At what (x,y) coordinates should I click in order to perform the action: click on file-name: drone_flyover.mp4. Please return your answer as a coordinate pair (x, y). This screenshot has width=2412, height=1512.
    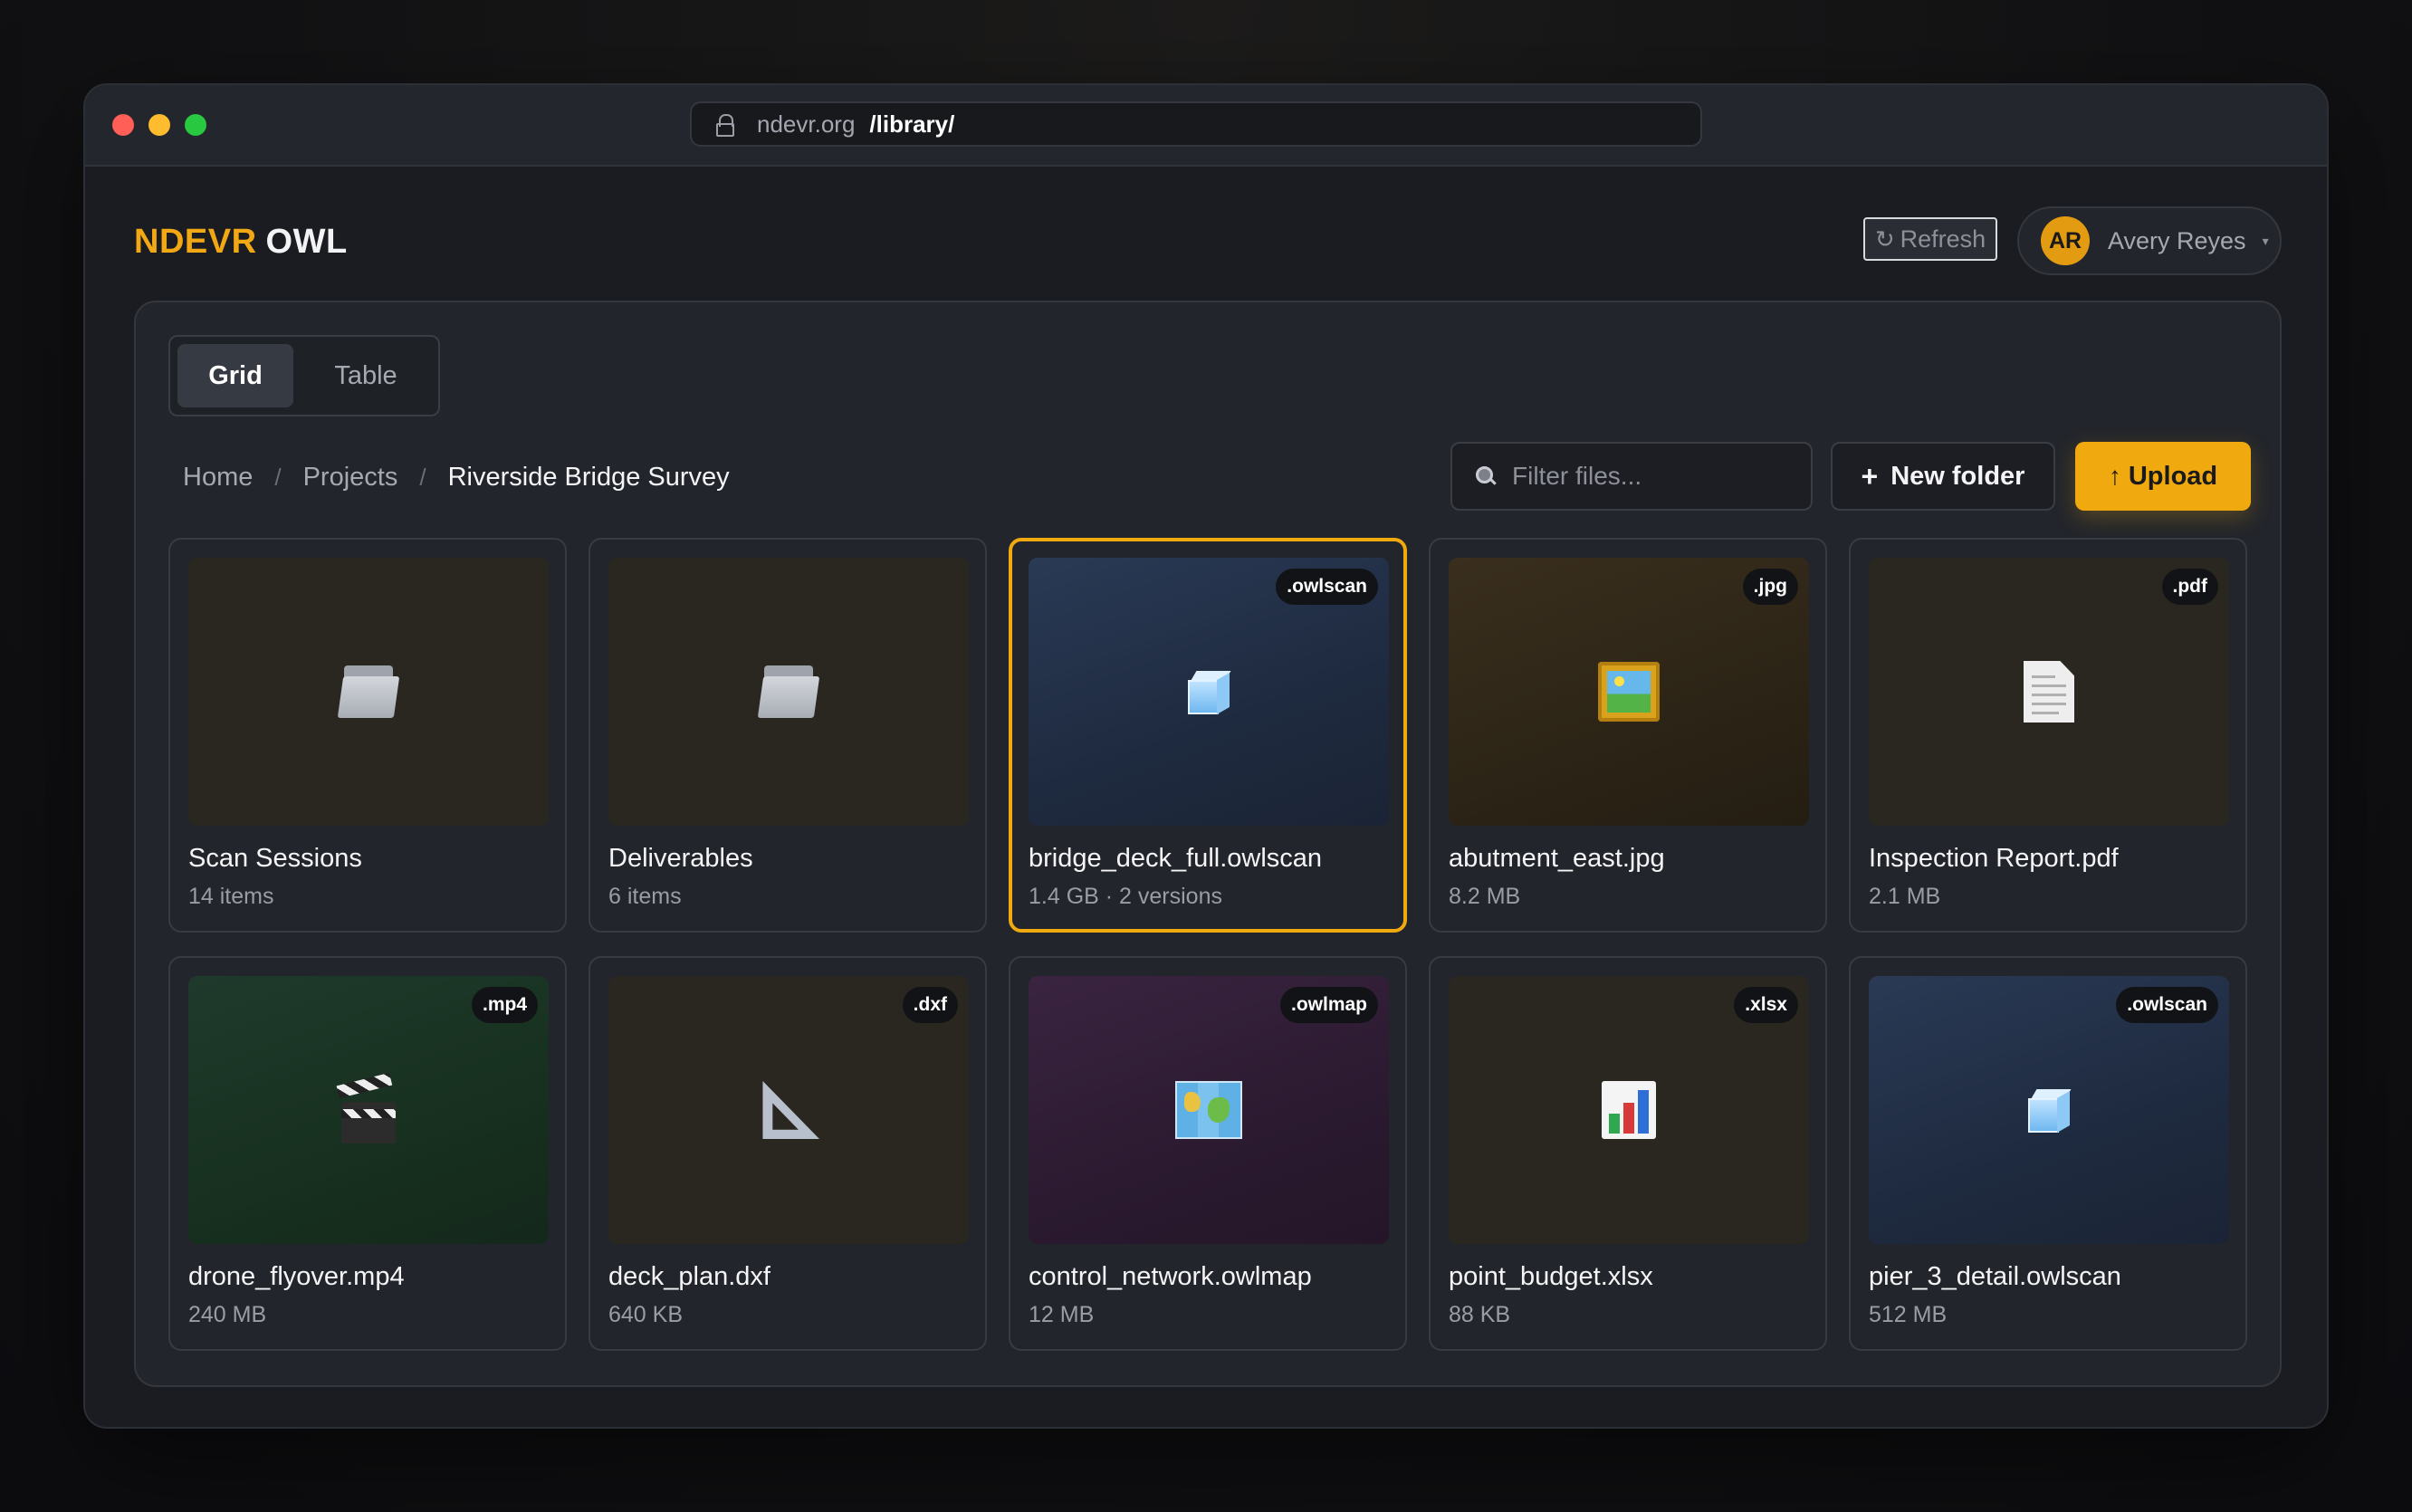
    Looking at the image, I should click on (296, 1276).